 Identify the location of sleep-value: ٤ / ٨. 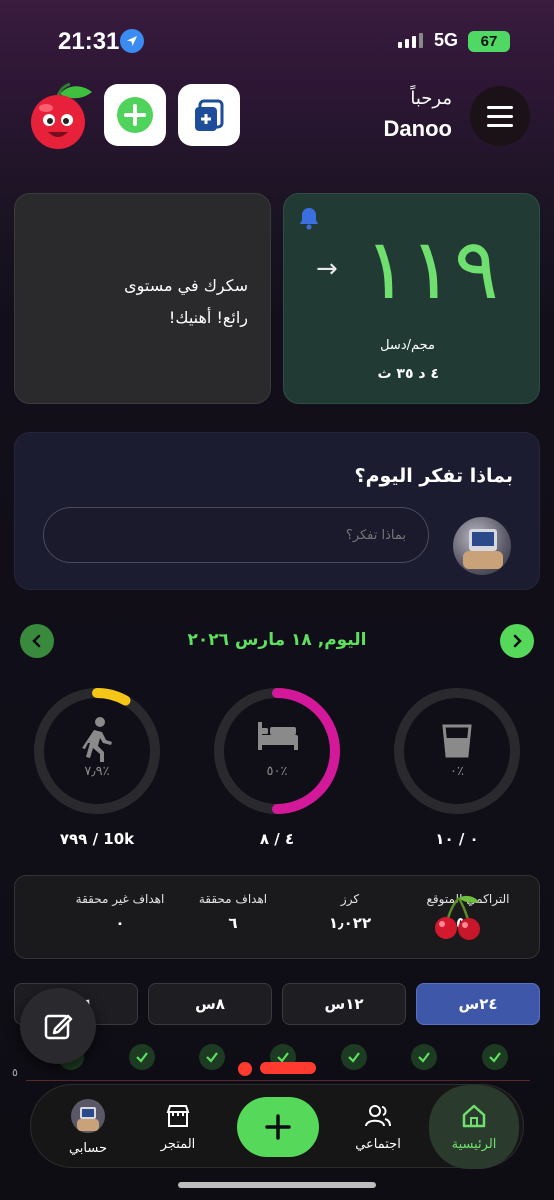
(277, 839).